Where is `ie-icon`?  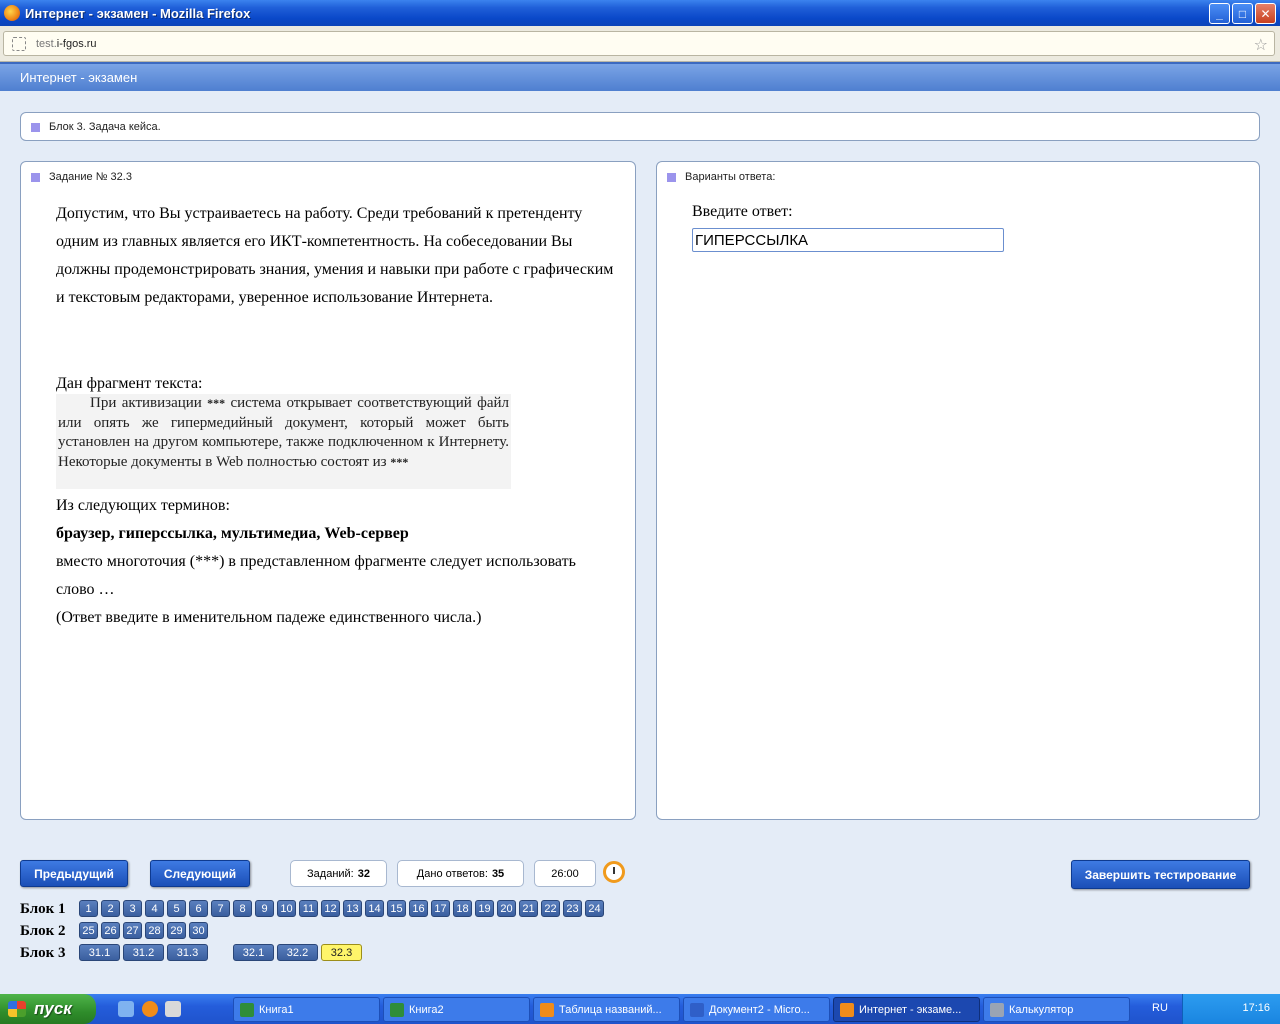
ie-icon is located at coordinates (126, 1009).